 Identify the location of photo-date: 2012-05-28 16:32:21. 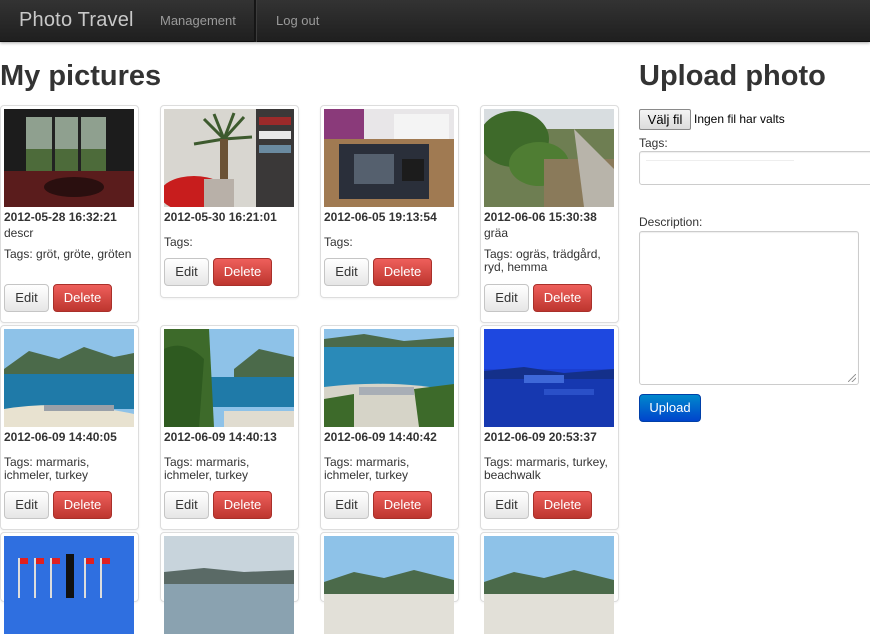
(60, 217).